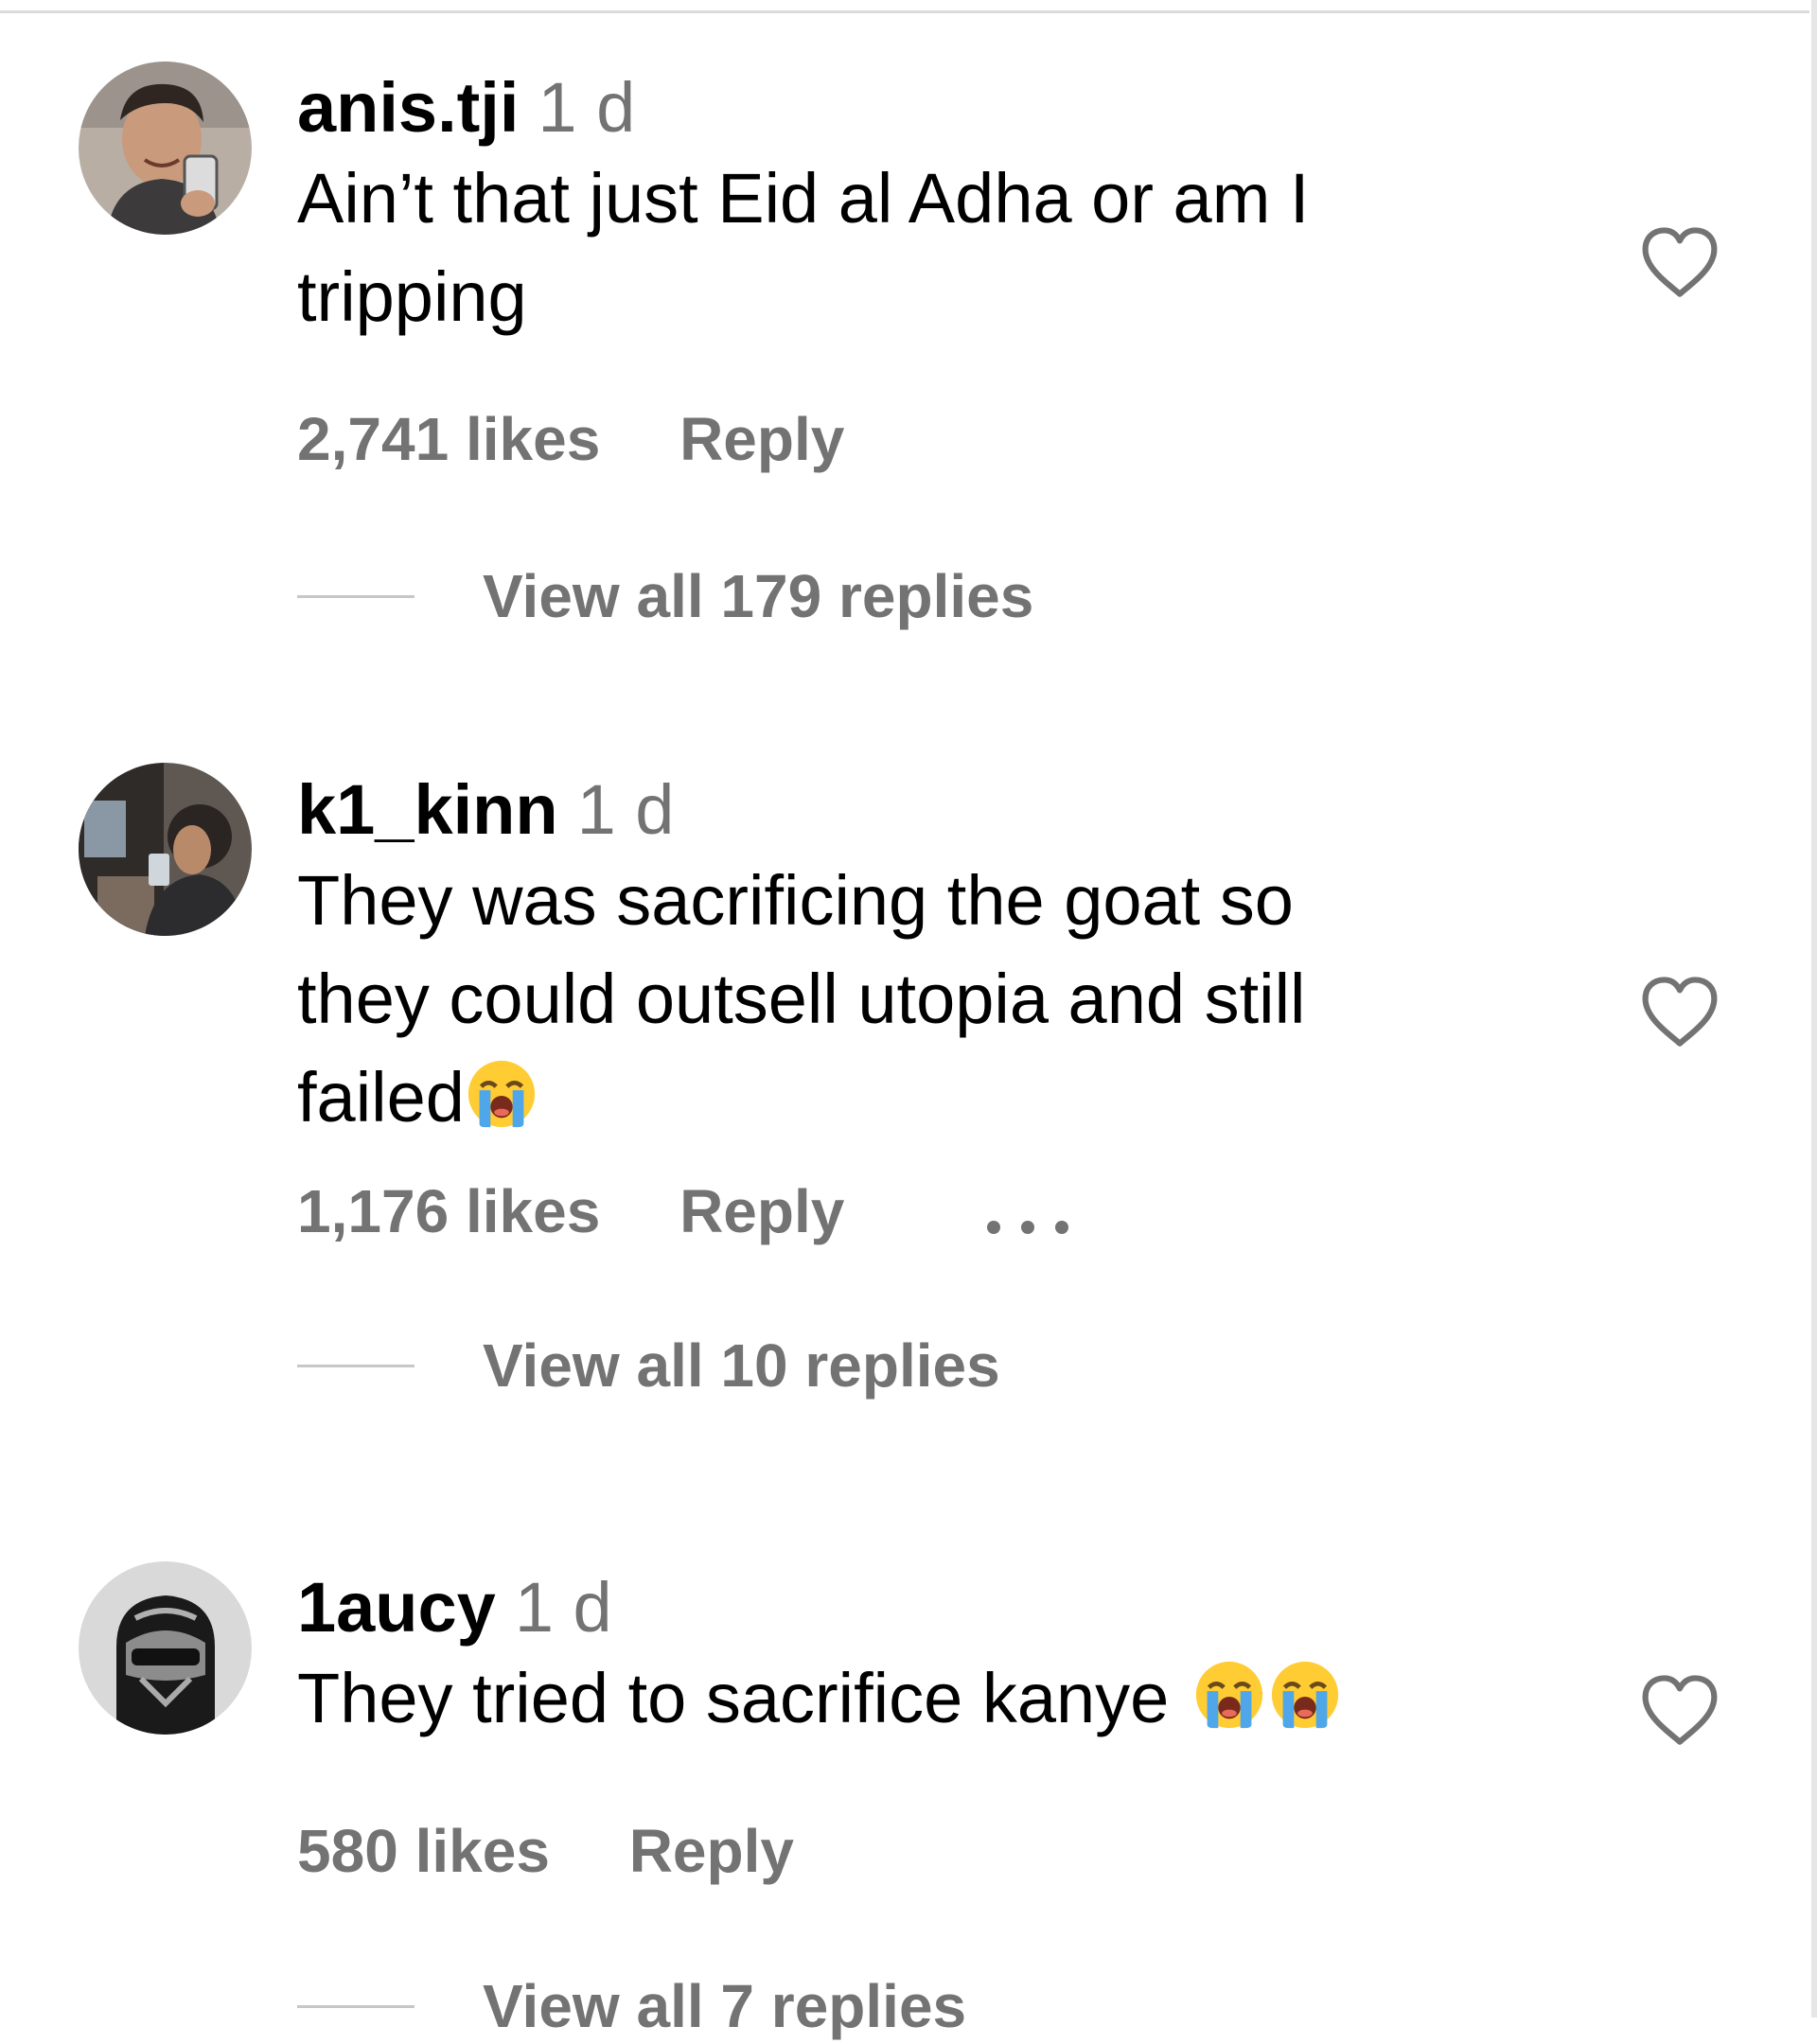 This screenshot has height=2044, width=1817. I want to click on comment-text-line-with-emoji: They tried to sacrifice kanye, so click(893, 1698).